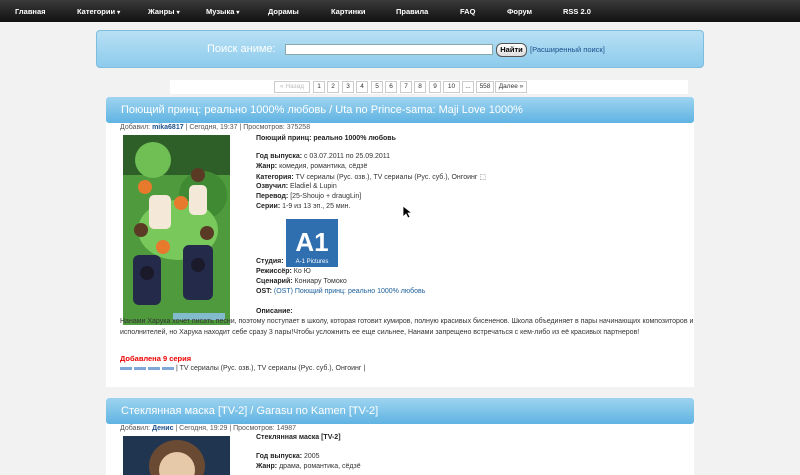 The width and height of the screenshot is (800, 475). I want to click on field-value: 1-9 из 13 эп., 25 мин., so click(315, 206).